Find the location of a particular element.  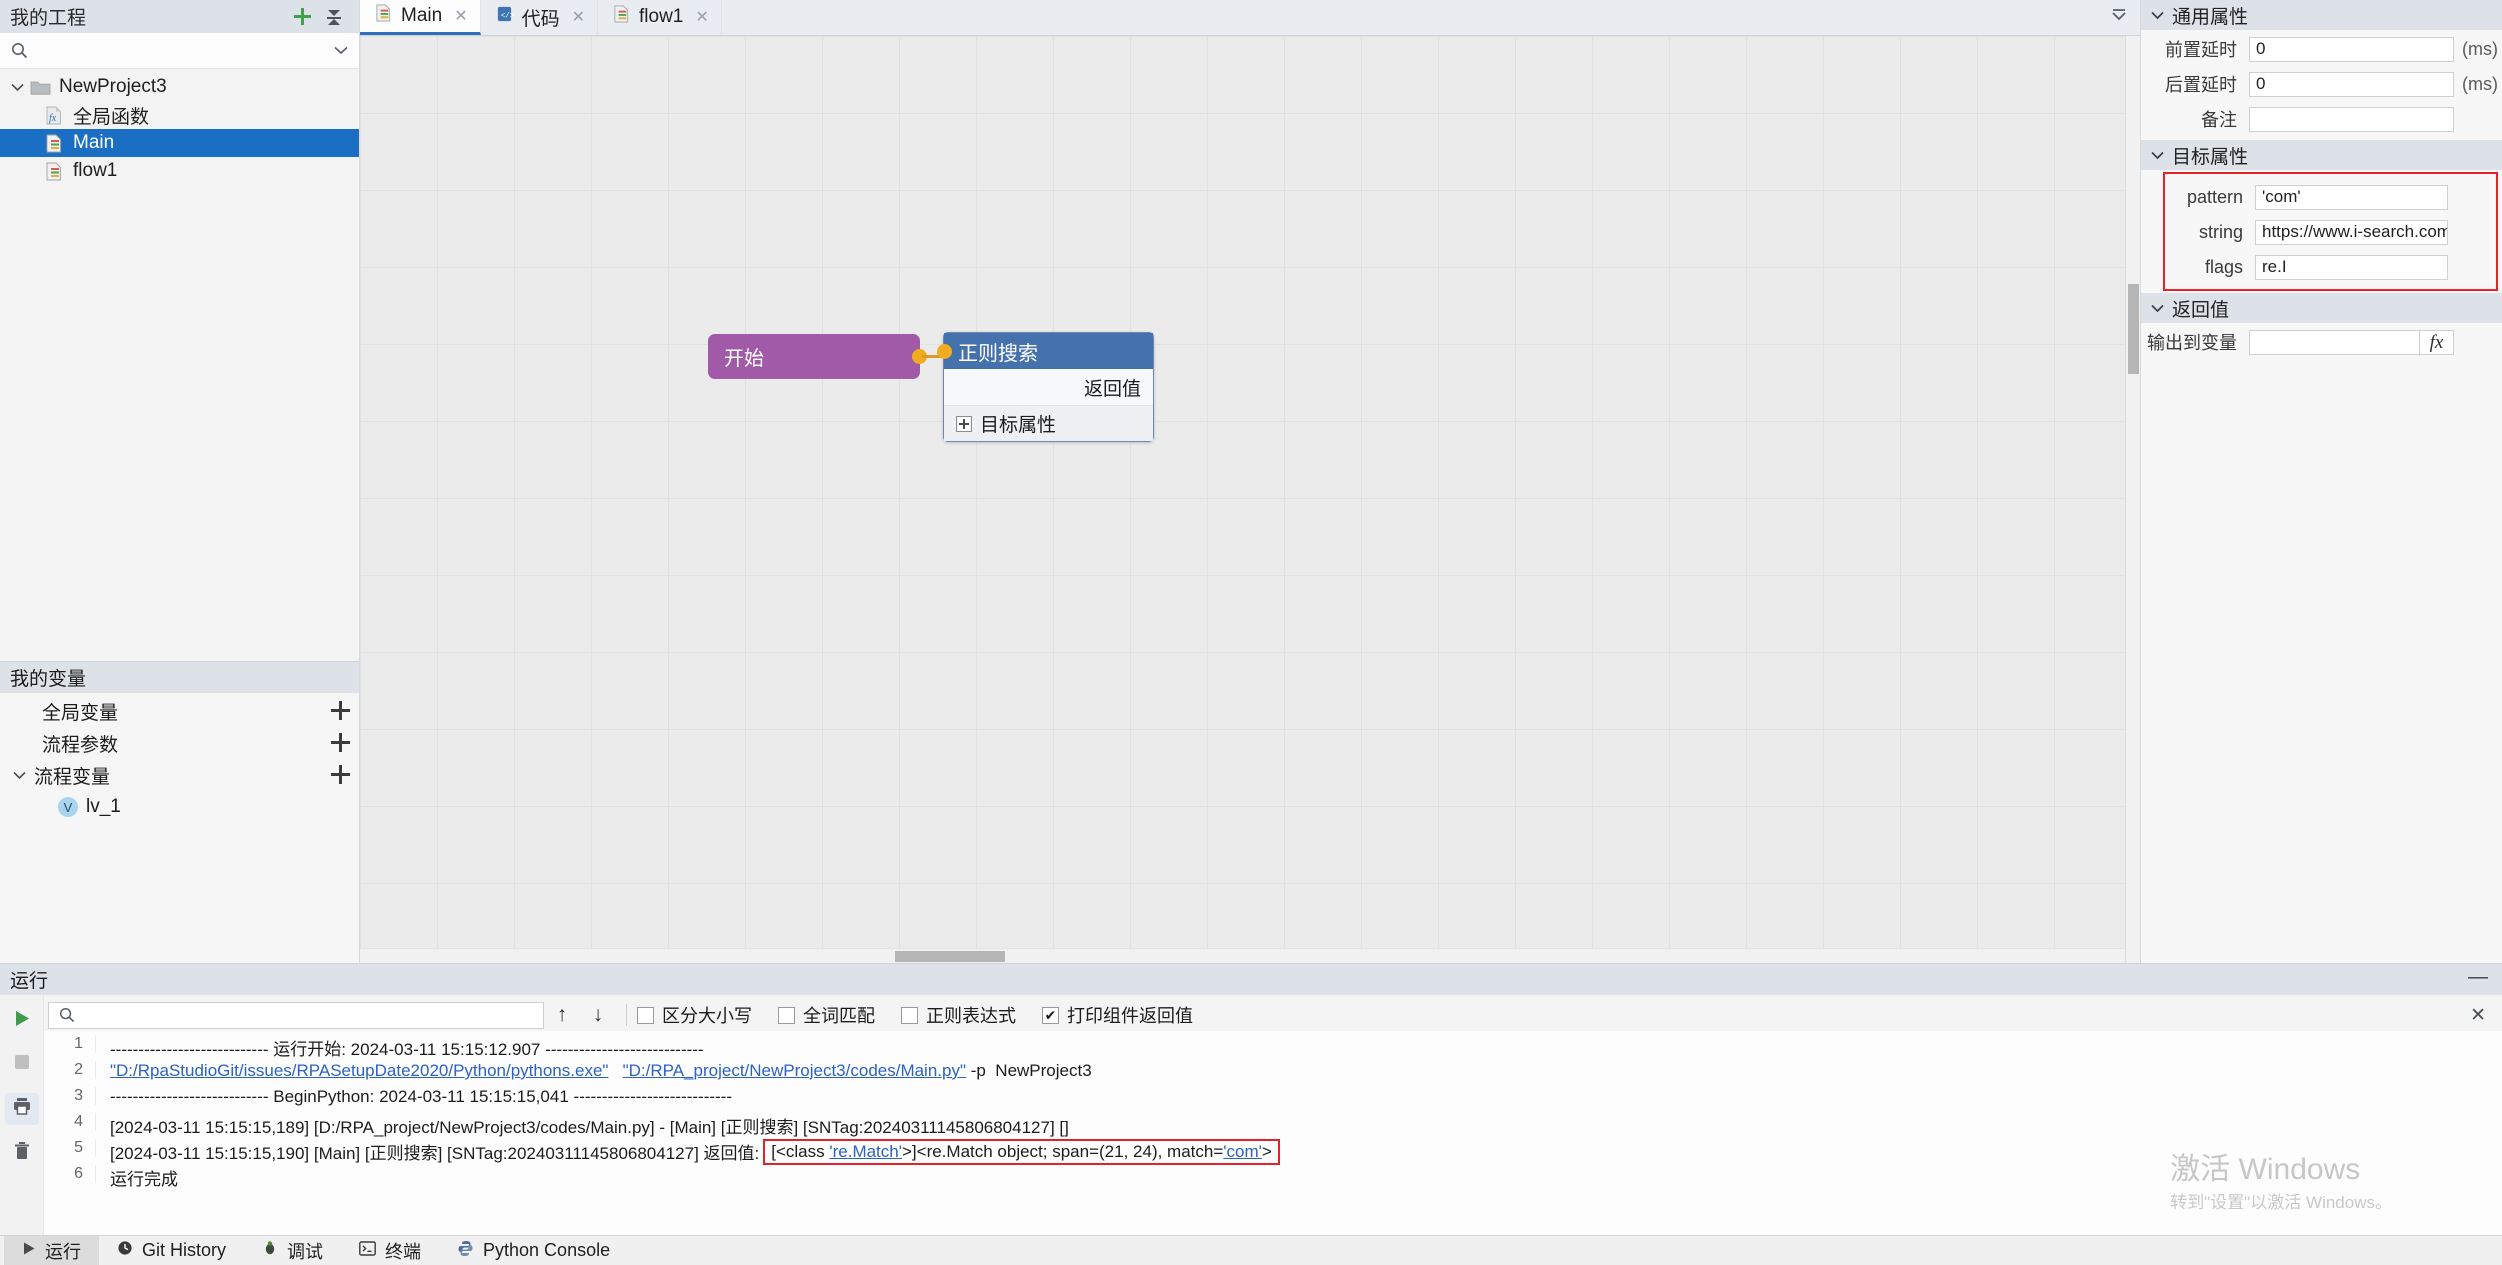

status-tab-terminal: 终端 is located at coordinates (390, 1250).